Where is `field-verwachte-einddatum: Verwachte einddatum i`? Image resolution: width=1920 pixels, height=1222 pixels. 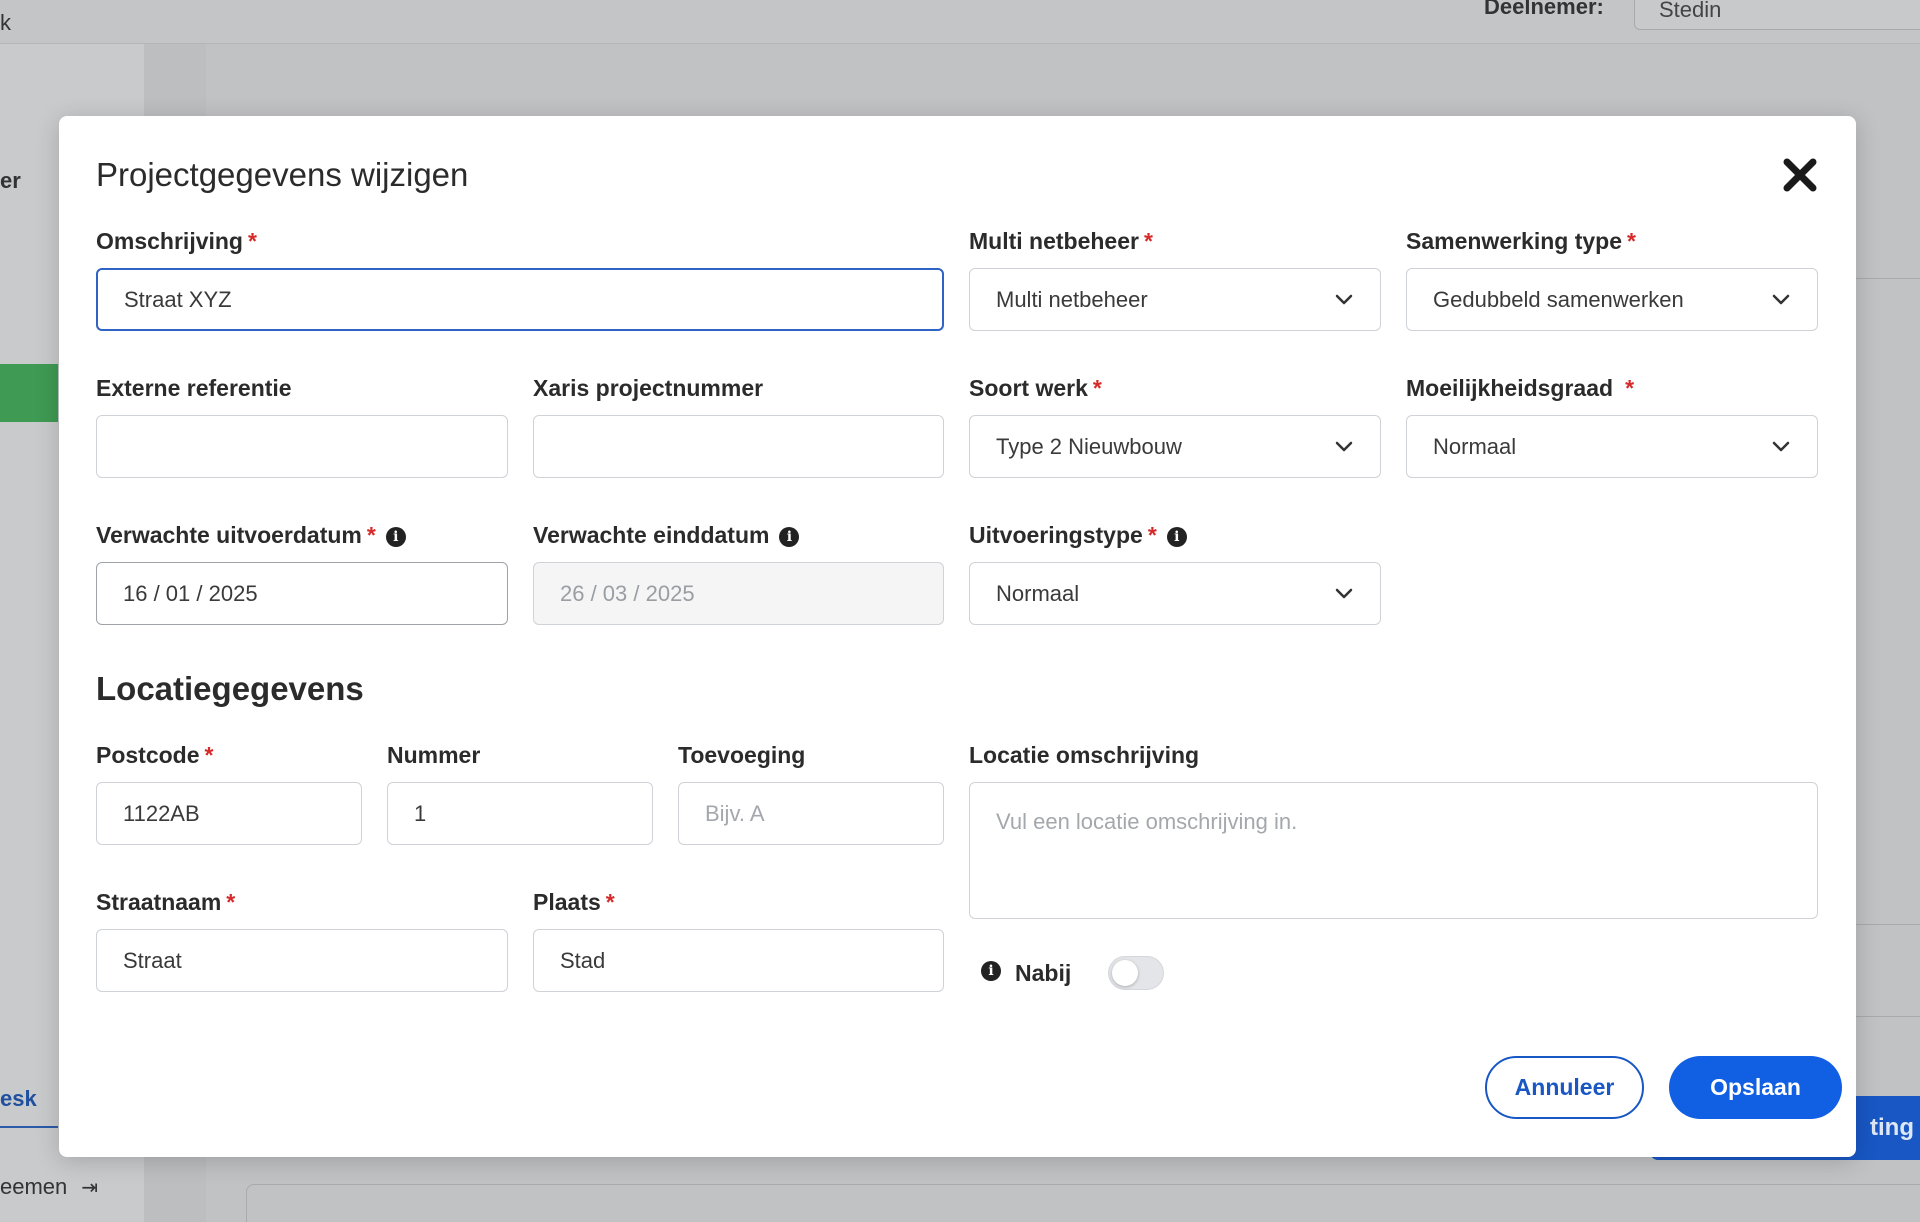
field-verwachte-einddatum: Verwachte einddatum i is located at coordinates (738, 573).